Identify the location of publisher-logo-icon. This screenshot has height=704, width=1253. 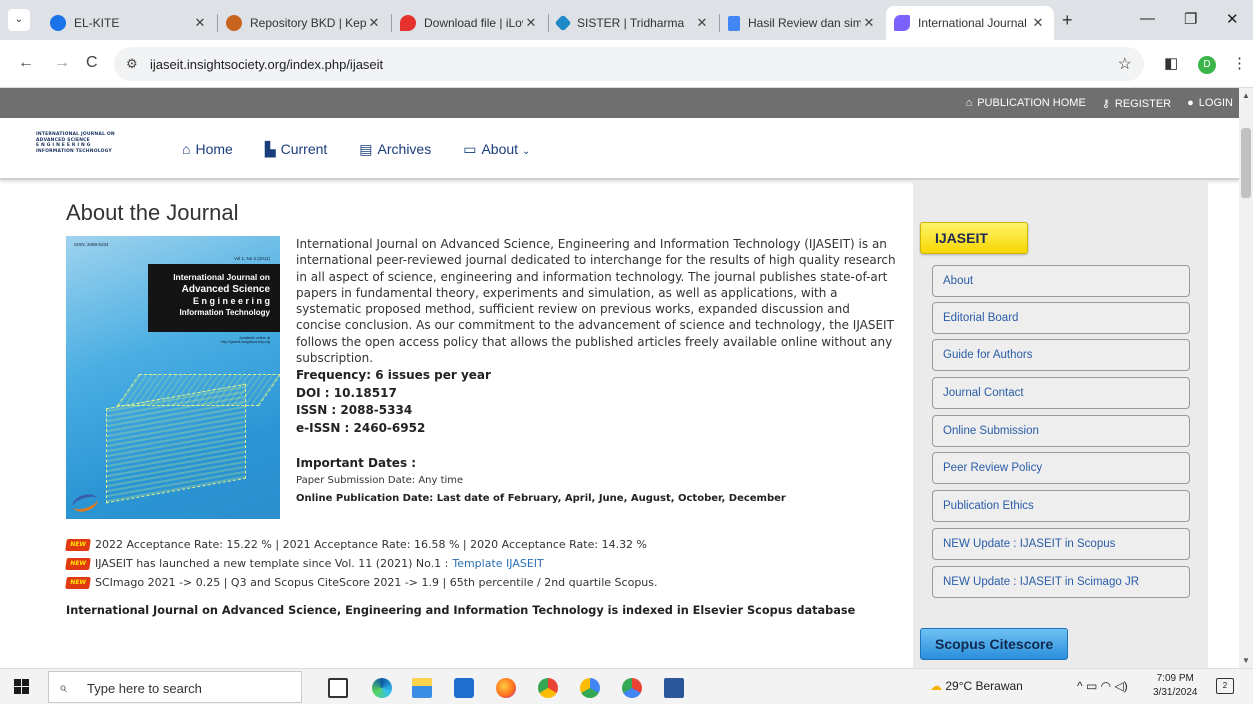
(85, 503).